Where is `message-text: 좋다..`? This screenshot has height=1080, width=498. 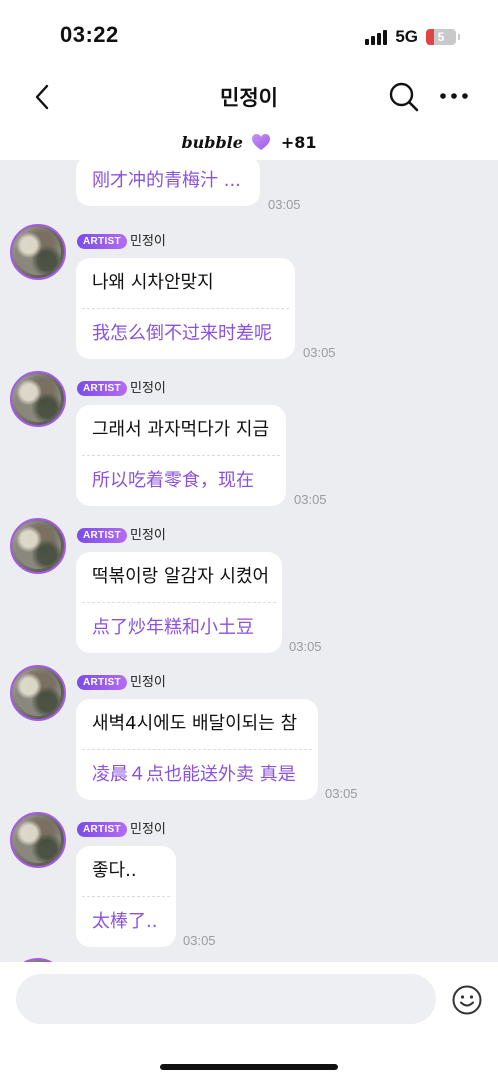 message-text: 좋다.. is located at coordinates (114, 870).